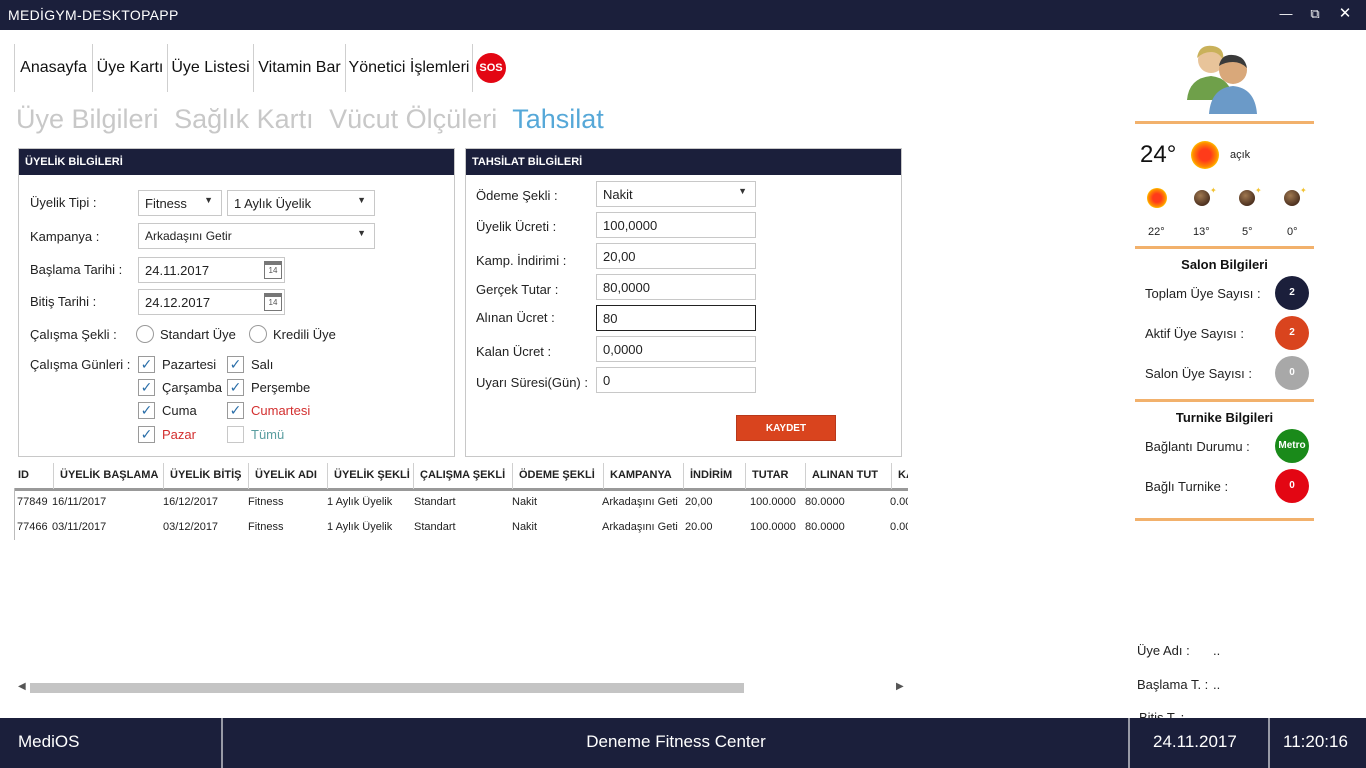 This screenshot has height=768, width=1366. What do you see at coordinates (73, 334) in the screenshot?
I see `work-type-label: Çalışma Şekli :` at bounding box center [73, 334].